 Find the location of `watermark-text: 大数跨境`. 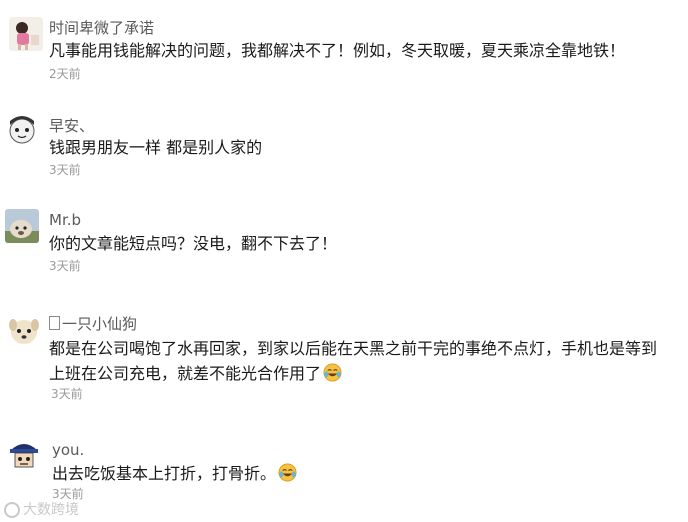

watermark-text: 大数跨境 is located at coordinates (51, 510).